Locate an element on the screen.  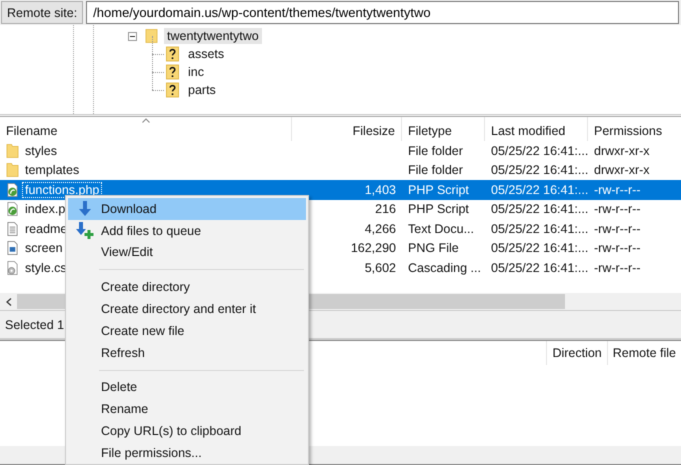
menu-item: Download is located at coordinates (187, 209).